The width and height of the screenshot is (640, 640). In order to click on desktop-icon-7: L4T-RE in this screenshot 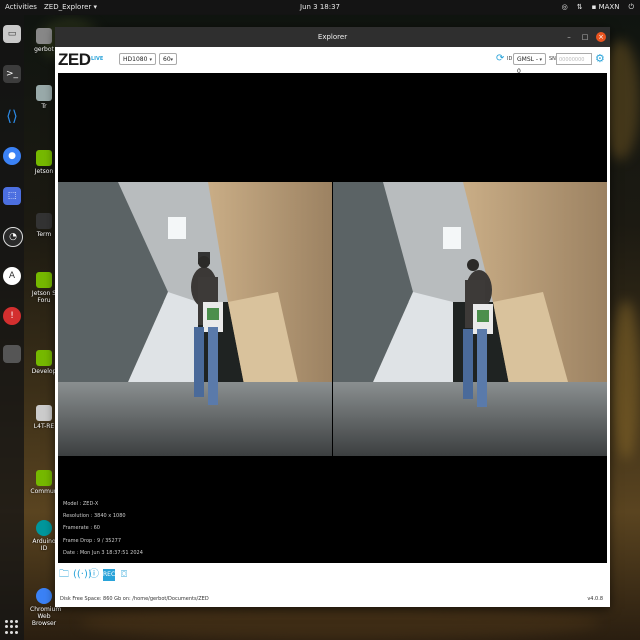, I will do `click(44, 417)`.